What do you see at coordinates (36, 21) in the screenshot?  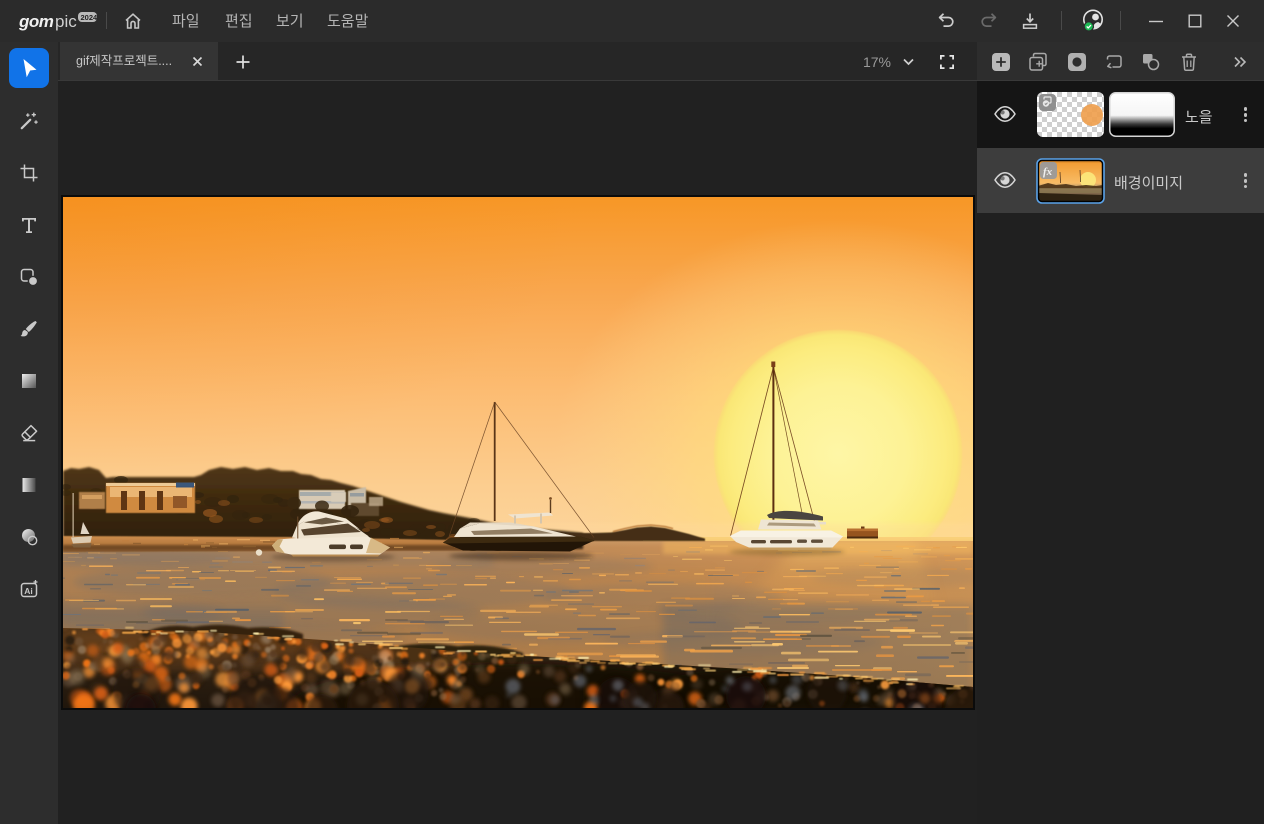 I see `svg-text: gom` at bounding box center [36, 21].